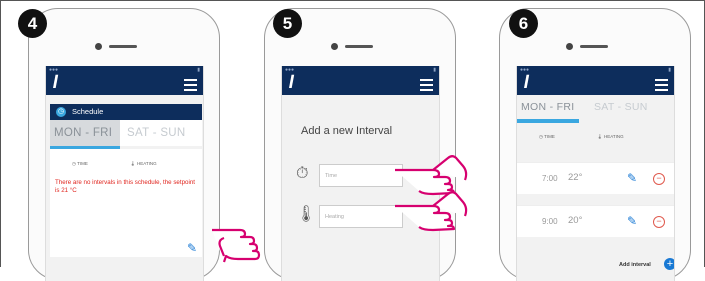  Describe the element at coordinates (347, 131) in the screenshot. I see `add-interval-title: Add a new Interval` at that location.